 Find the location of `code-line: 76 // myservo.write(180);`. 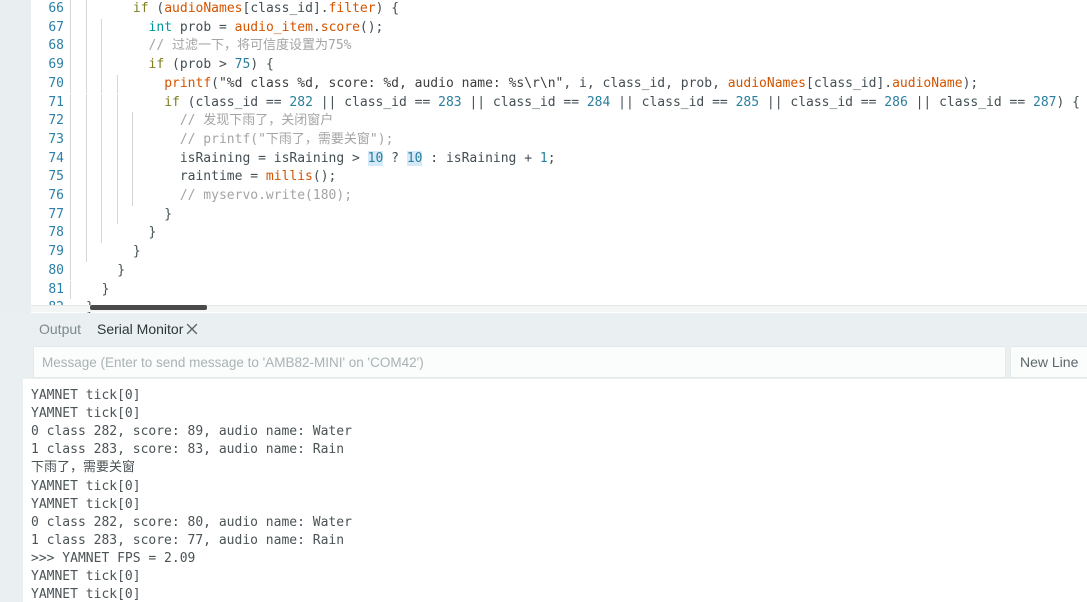

code-line: 76 // myservo.write(180); is located at coordinates (543, 196).